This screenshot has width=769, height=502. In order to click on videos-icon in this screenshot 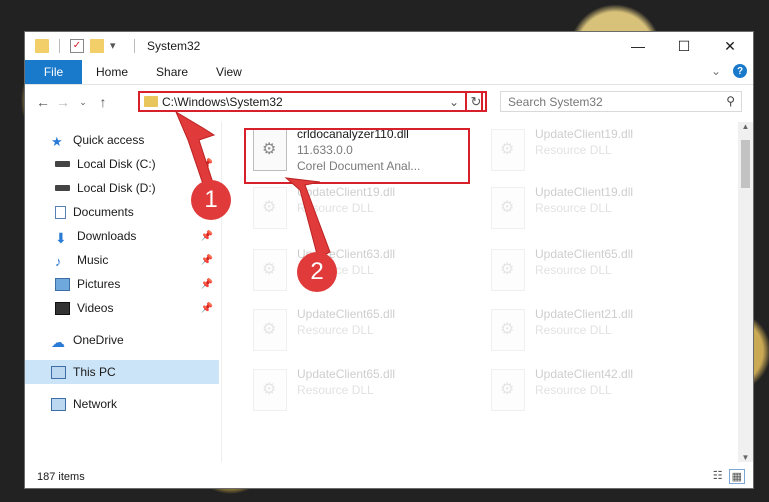, I will do `click(62, 308)`.